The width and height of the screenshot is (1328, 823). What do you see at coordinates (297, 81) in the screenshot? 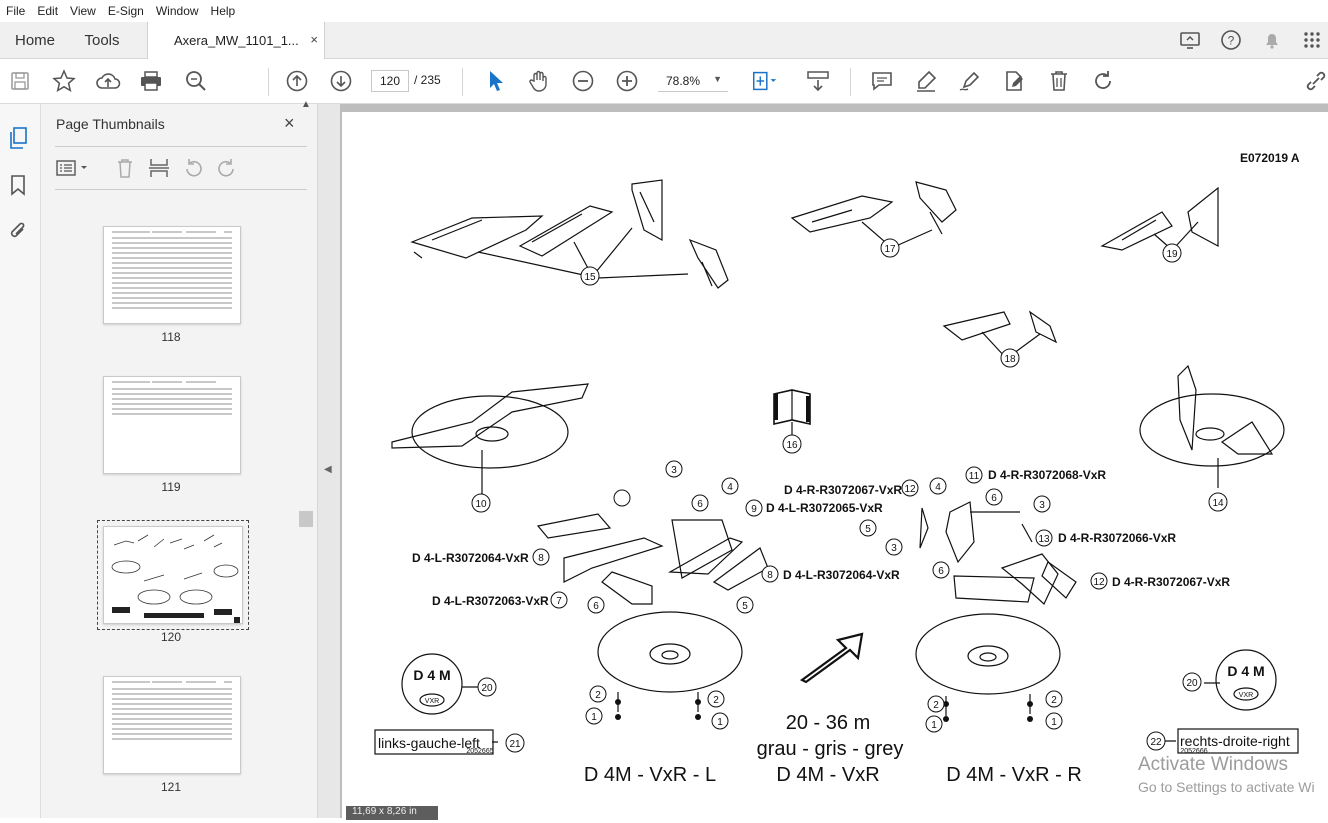
I see `previous-page-icon` at bounding box center [297, 81].